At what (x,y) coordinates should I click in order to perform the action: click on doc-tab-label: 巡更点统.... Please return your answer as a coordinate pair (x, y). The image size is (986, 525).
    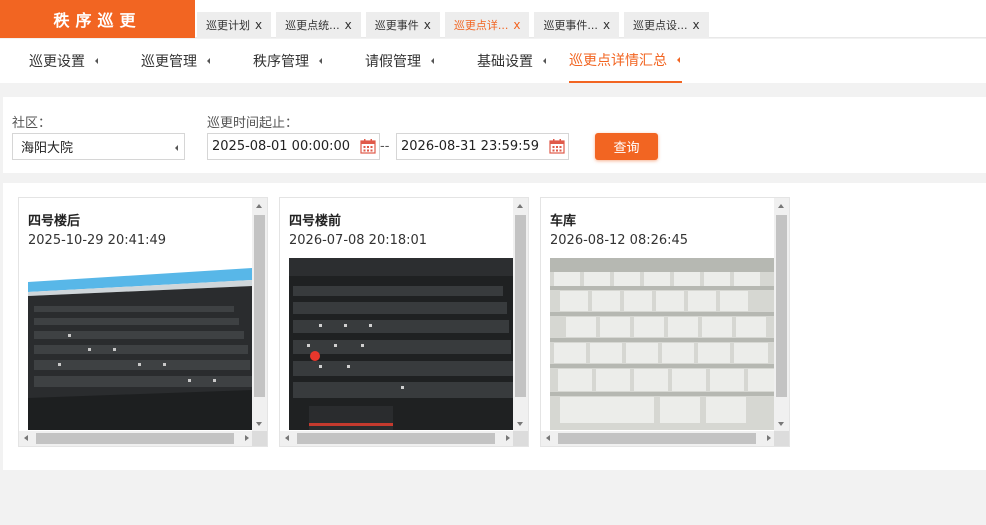
    Looking at the image, I should click on (312, 25).